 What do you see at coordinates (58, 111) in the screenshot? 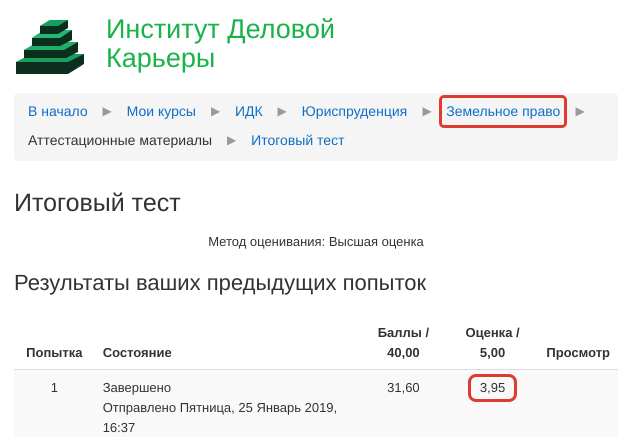
I see `breadcrumb-link: В начало` at bounding box center [58, 111].